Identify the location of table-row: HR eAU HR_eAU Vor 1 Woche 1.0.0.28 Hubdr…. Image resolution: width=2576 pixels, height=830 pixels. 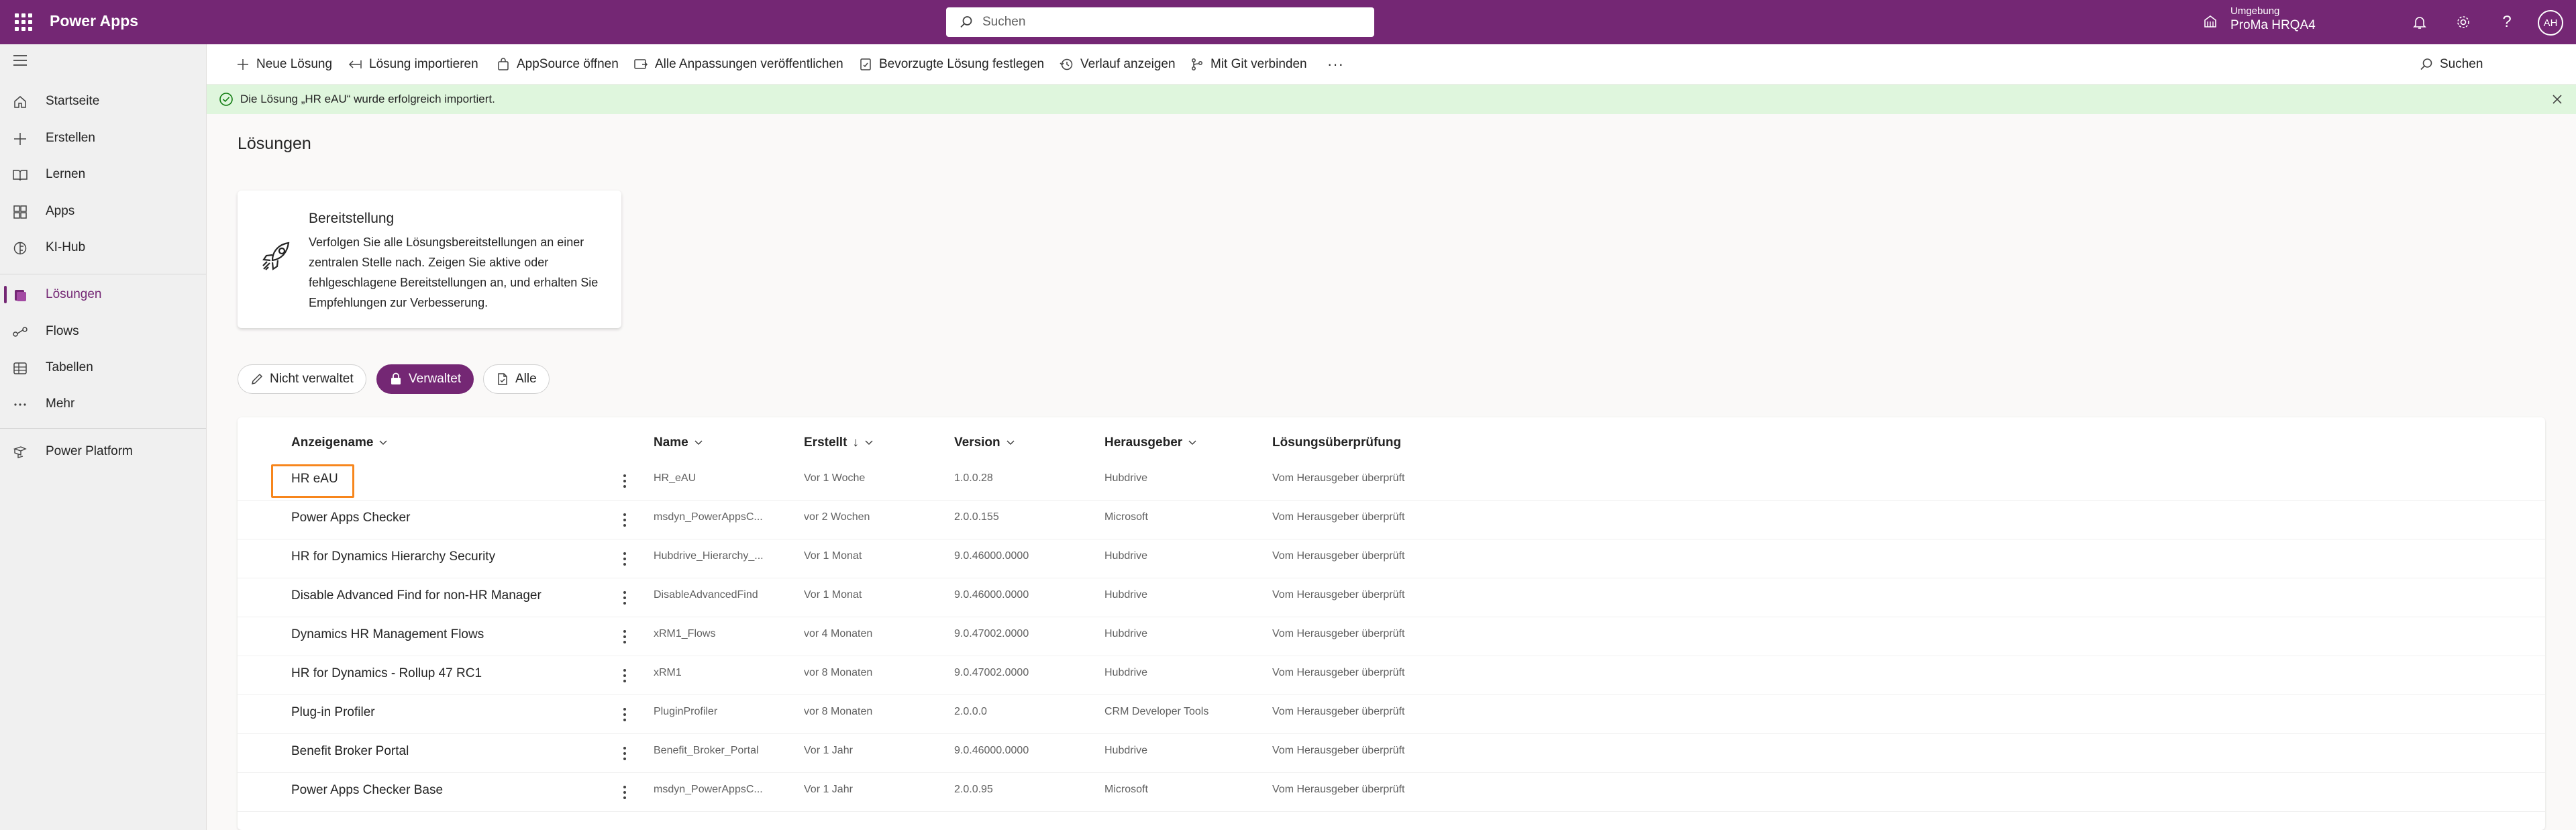
(1391, 481).